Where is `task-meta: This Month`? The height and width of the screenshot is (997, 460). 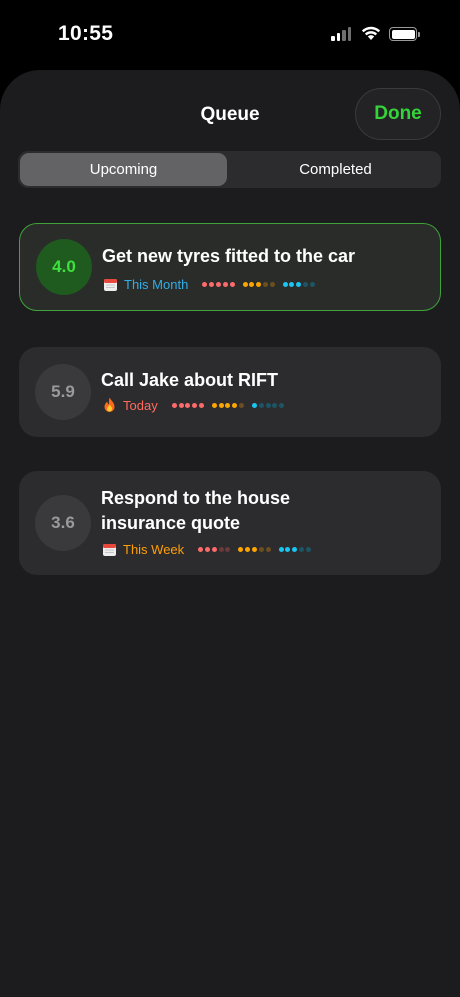
task-meta: This Month is located at coordinates (212, 284).